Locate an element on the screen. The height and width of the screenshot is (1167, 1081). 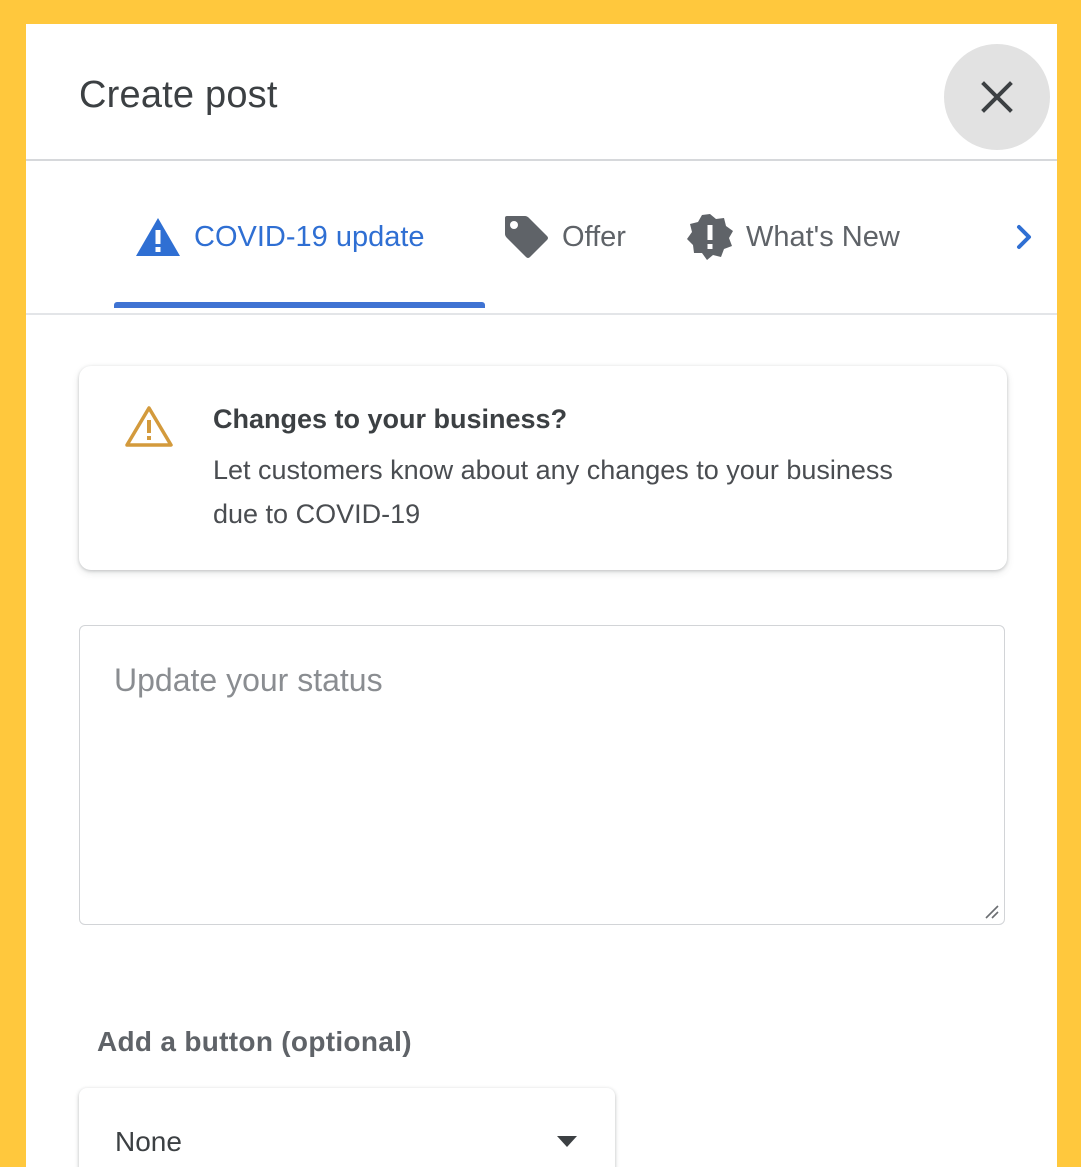
tab-label-covid-update: COVID-19 update is located at coordinates (309, 236).